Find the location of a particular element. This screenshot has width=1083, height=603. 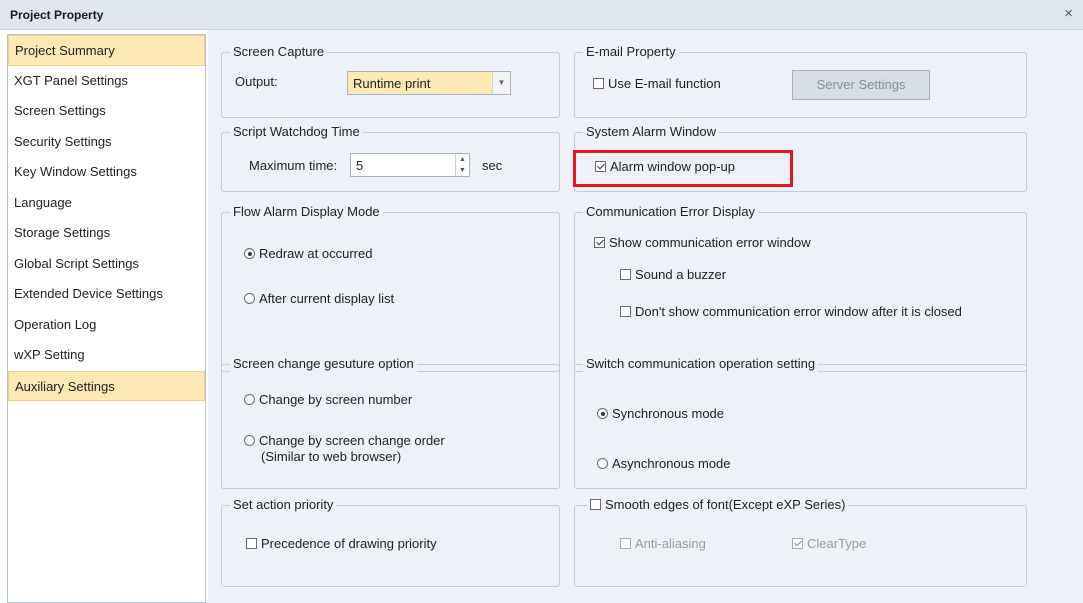

radio-label: After current display list is located at coordinates (327, 298).